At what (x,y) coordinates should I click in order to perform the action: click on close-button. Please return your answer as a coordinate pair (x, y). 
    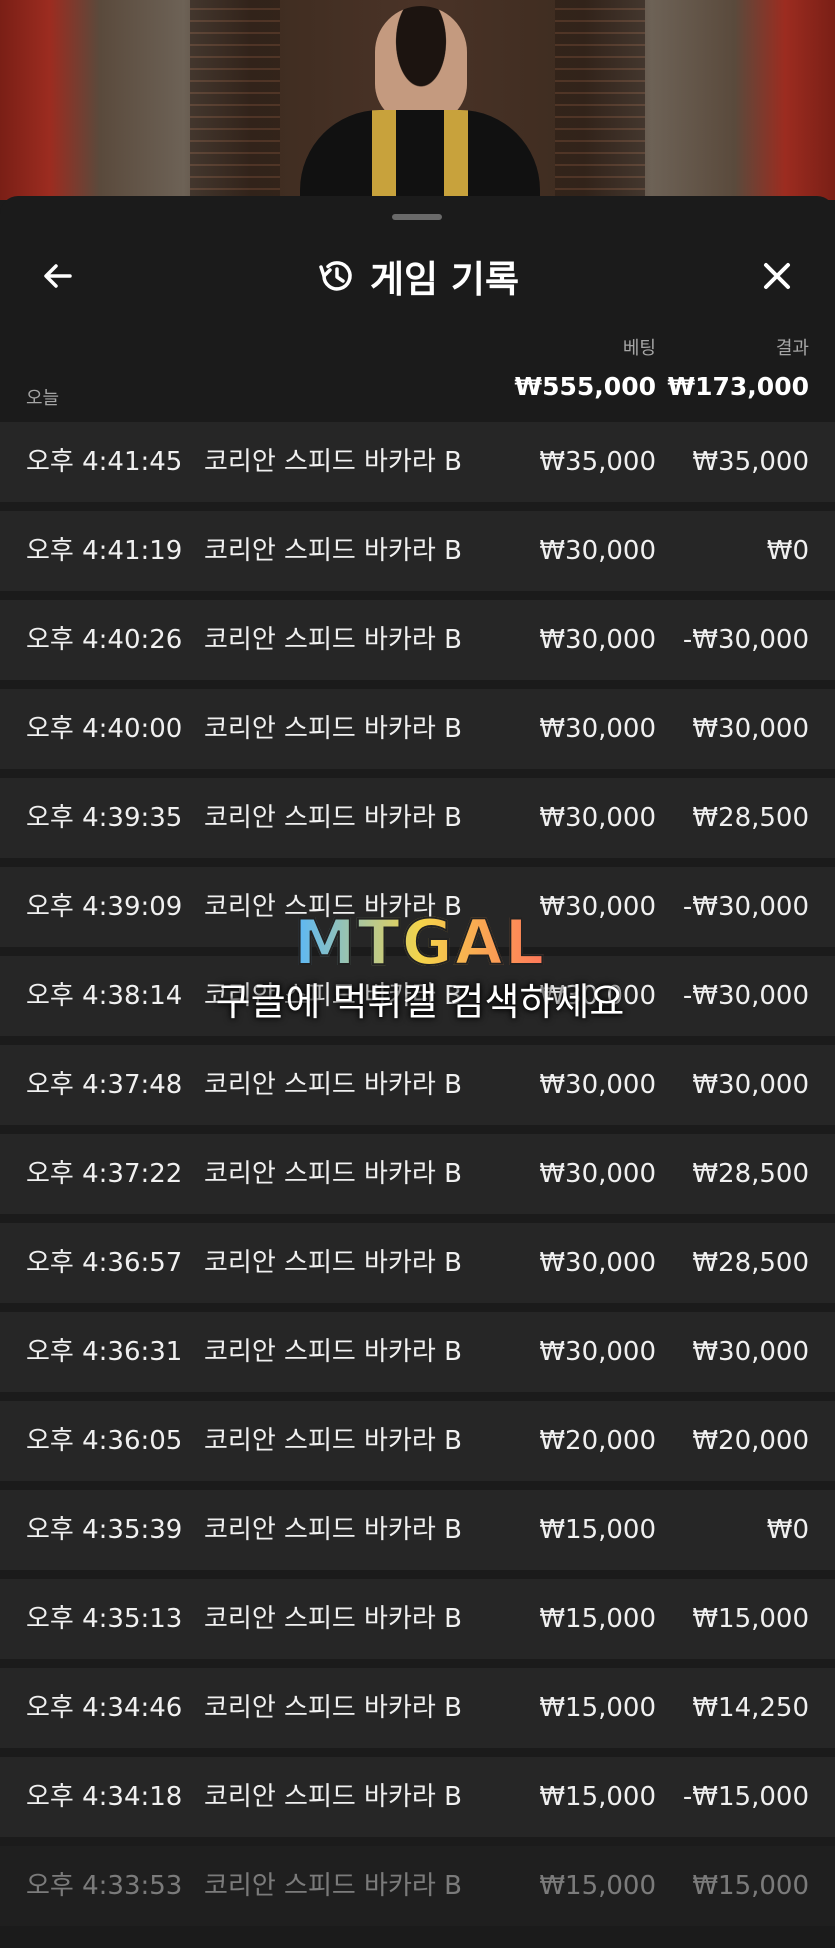
    Looking at the image, I should click on (777, 276).